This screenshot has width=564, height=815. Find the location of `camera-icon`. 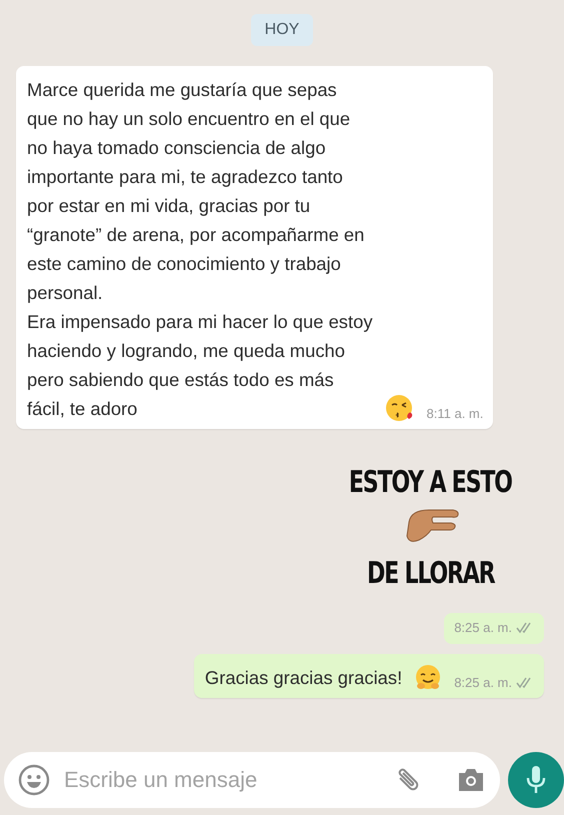

camera-icon is located at coordinates (471, 780).